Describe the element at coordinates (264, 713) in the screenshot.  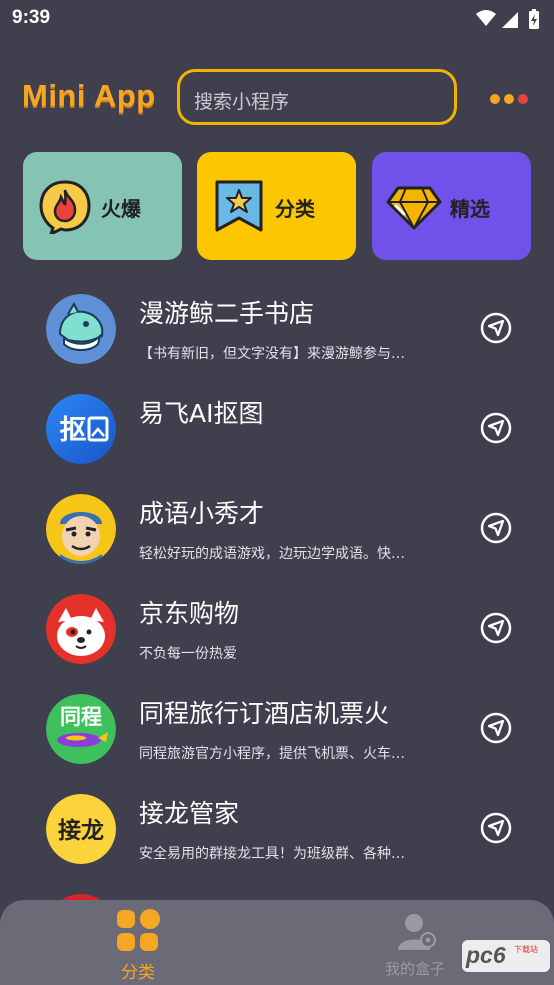
I see `item-title: 同程旅行订酒店机票火` at that location.